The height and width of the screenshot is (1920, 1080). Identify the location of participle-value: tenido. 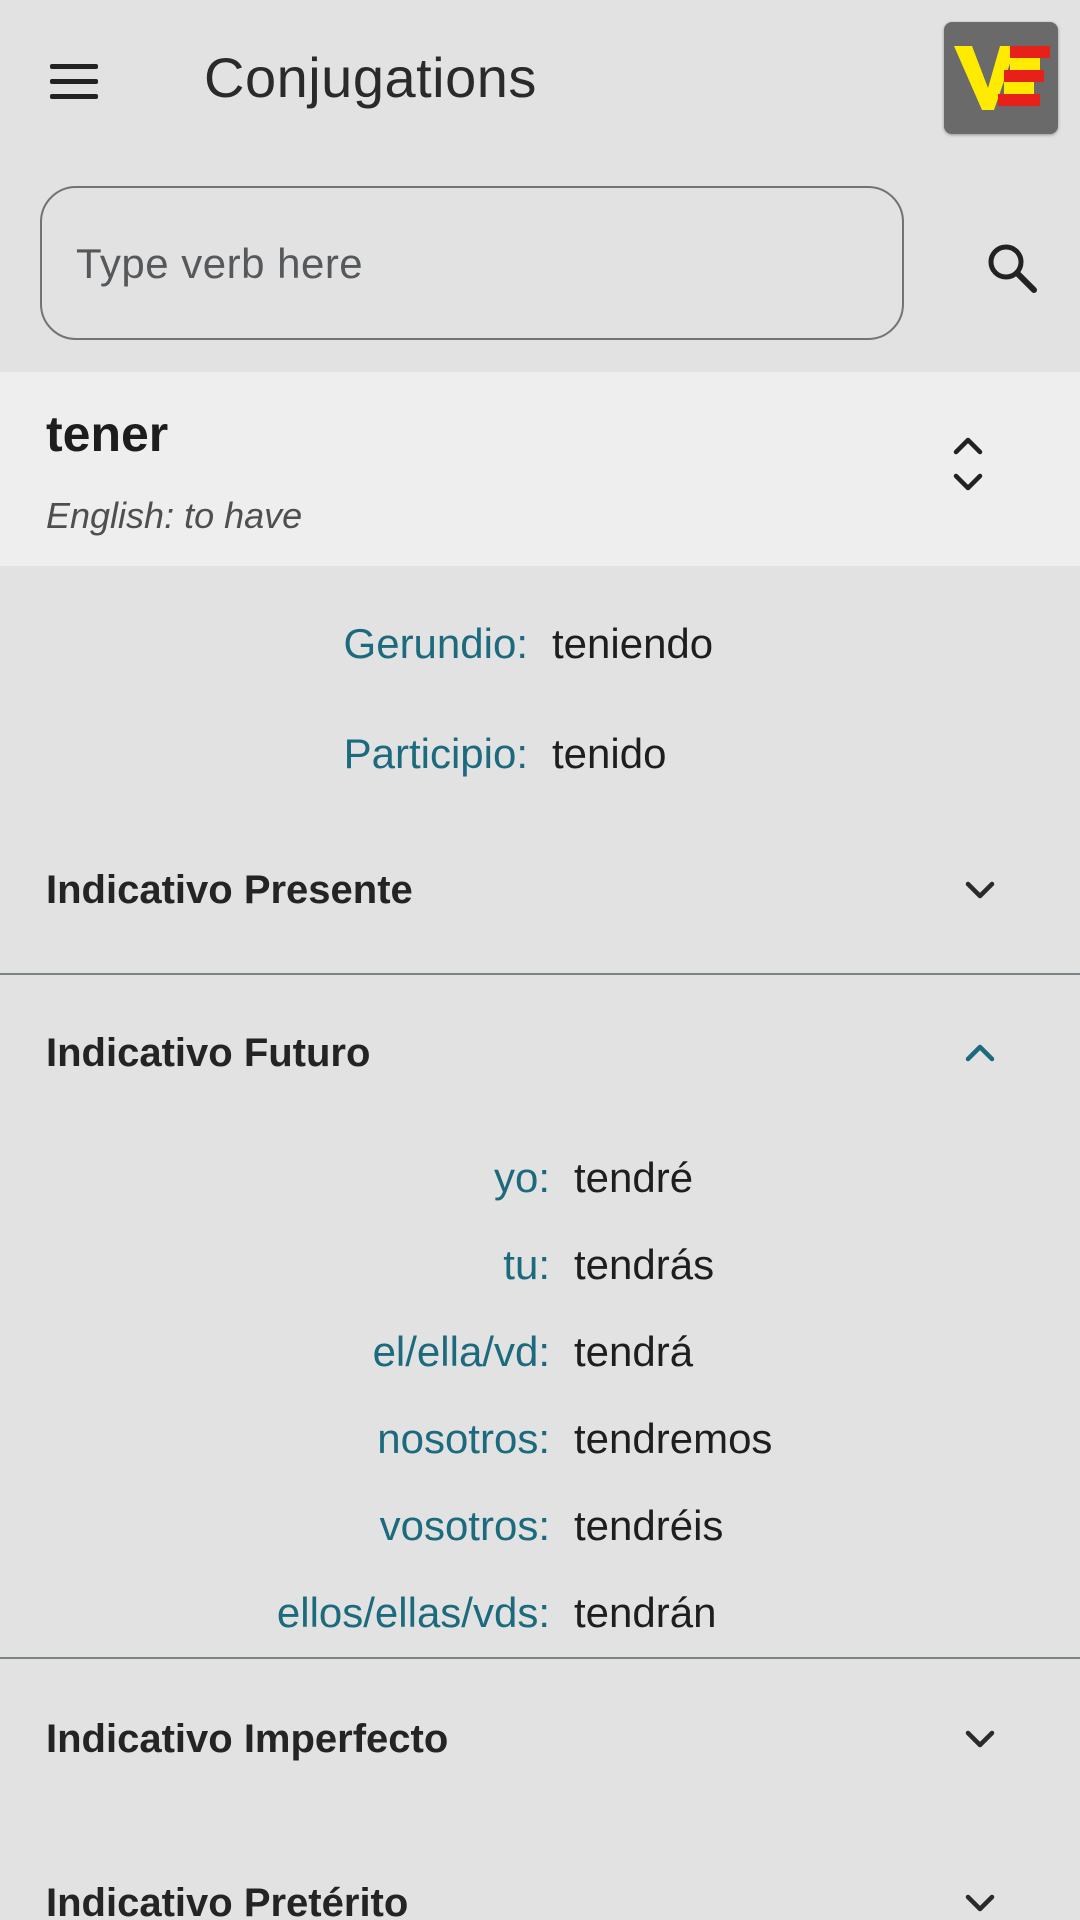
(609, 753).